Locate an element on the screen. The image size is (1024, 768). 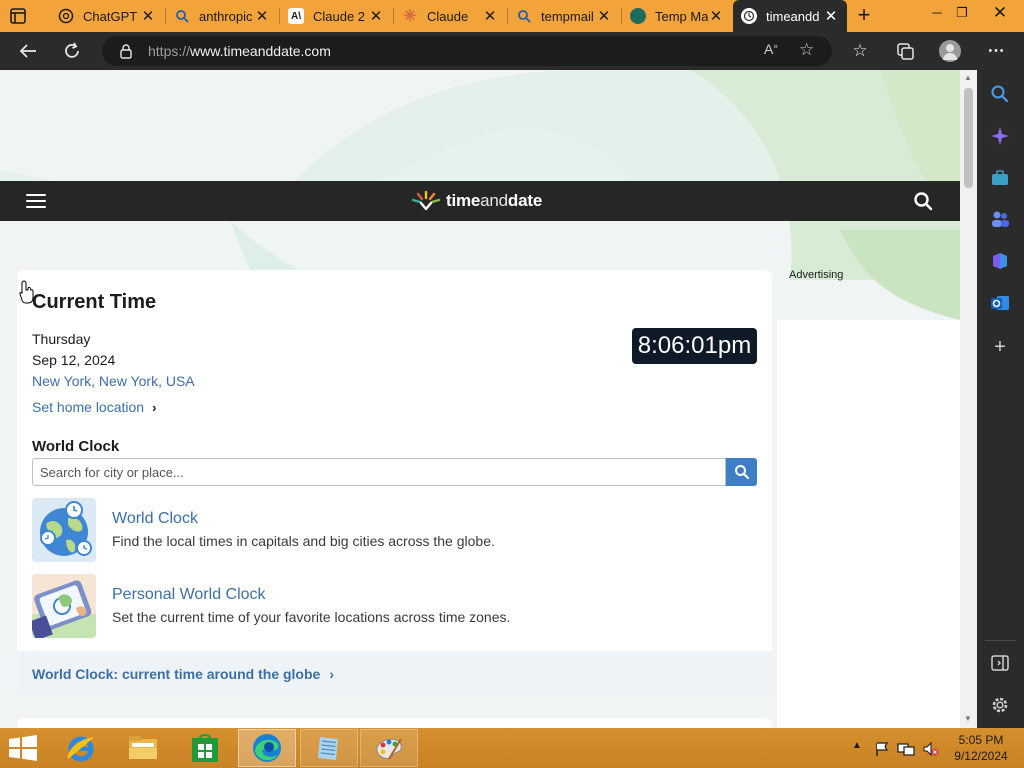
add-icon: + is located at coordinates (1000, 347).